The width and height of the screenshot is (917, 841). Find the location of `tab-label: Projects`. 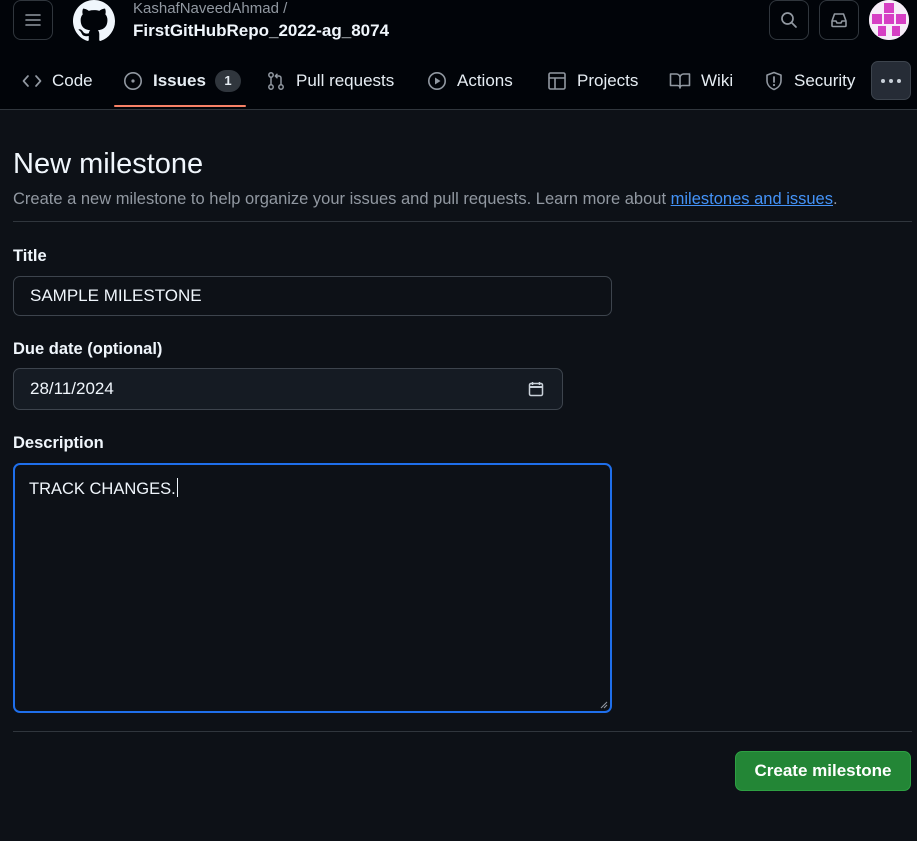

tab-label: Projects is located at coordinates (608, 80).